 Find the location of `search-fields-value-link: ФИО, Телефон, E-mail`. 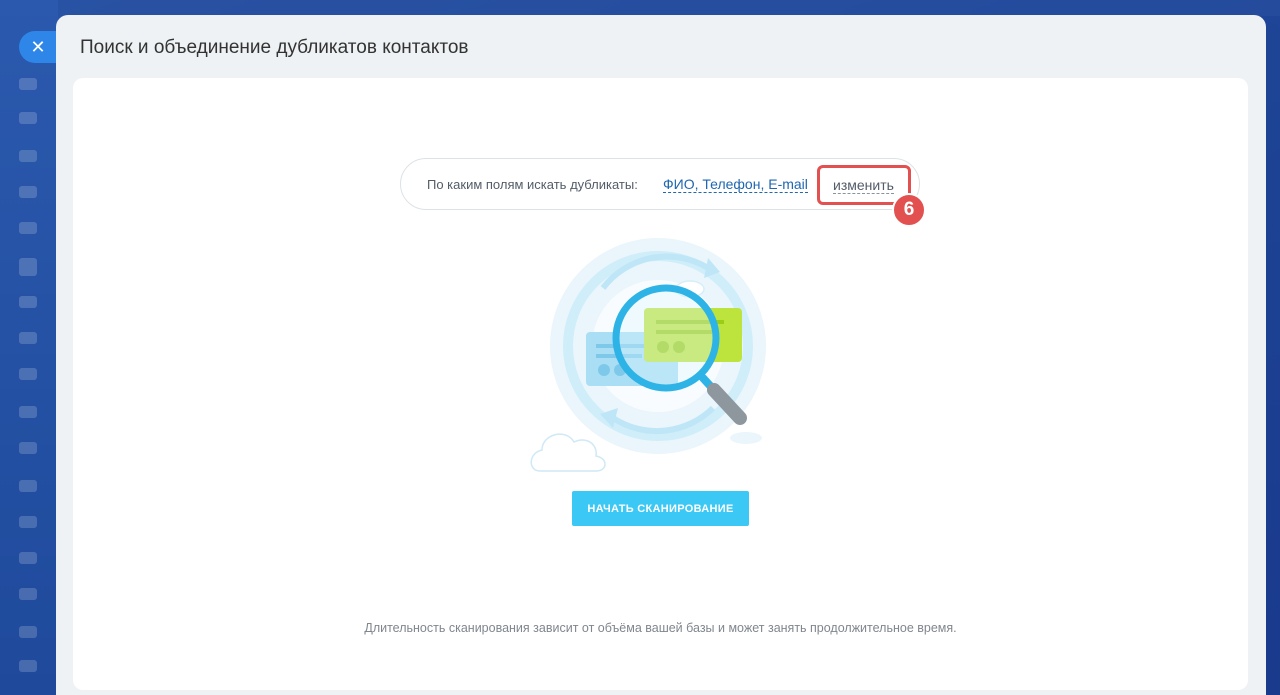

search-fields-value-link: ФИО, Телефон, E-mail is located at coordinates (735, 184).